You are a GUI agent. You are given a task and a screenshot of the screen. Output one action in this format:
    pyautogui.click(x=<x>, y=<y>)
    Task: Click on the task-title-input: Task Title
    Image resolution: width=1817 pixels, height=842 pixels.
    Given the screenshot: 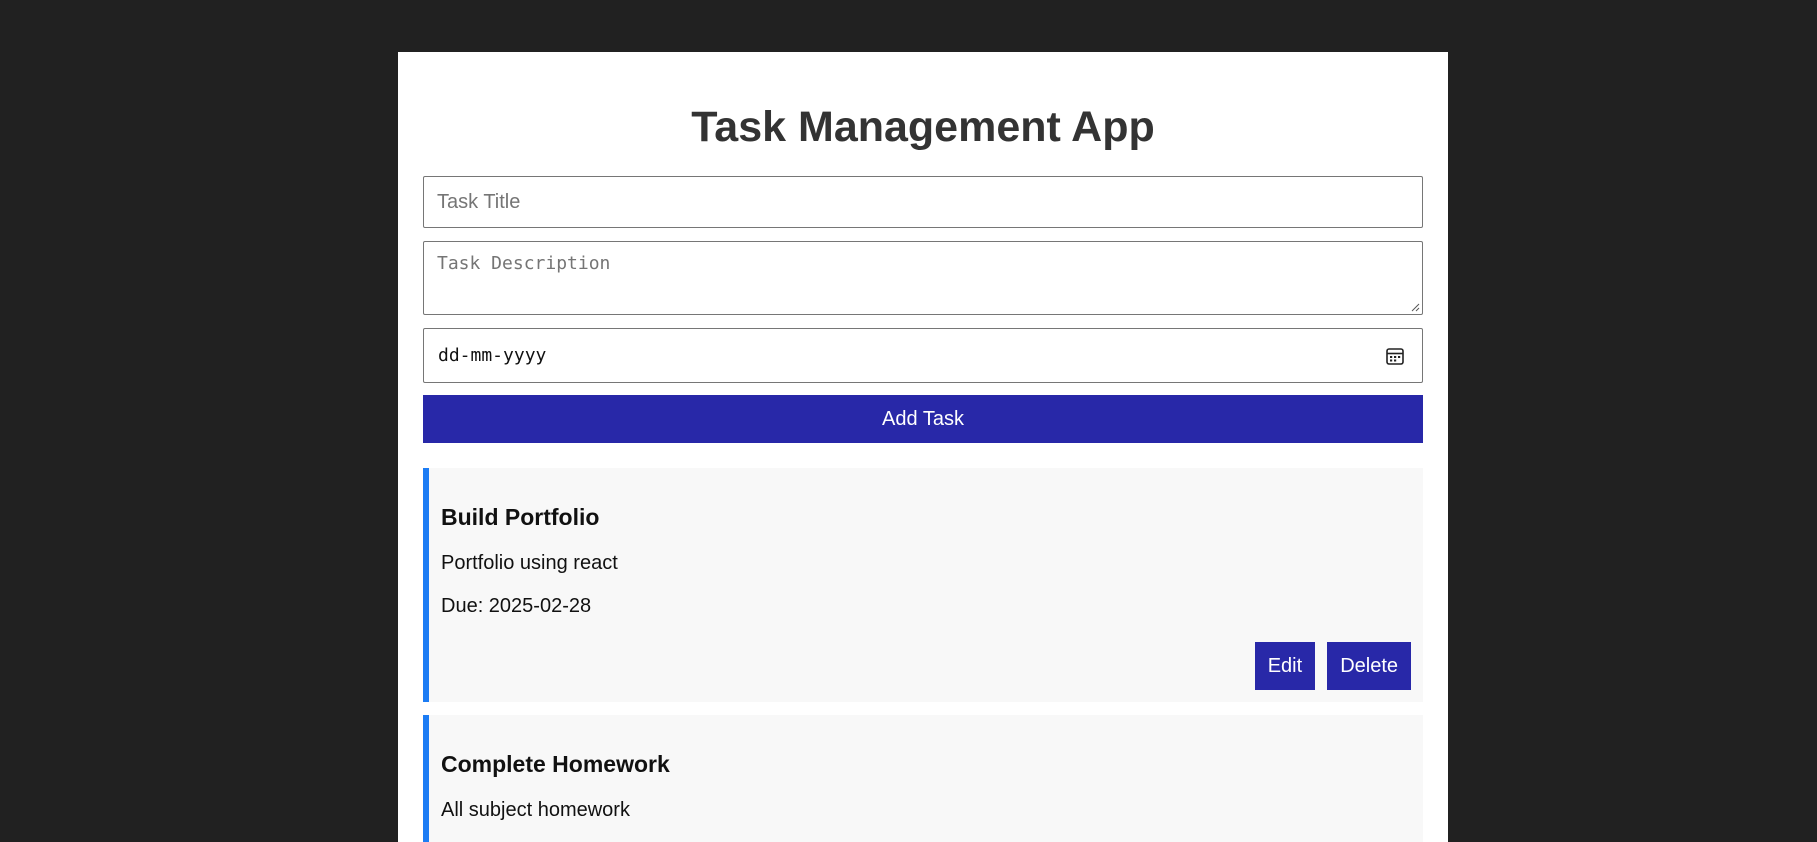 What is the action you would take?
    pyautogui.click(x=923, y=202)
    